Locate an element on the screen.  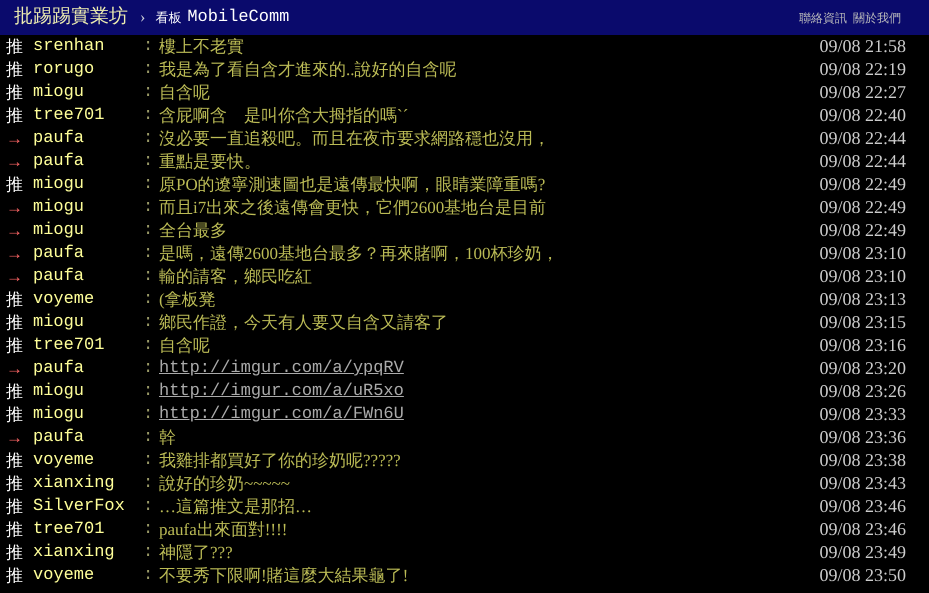
timestamp: 09/08 21:58 is located at coordinates (862, 46).